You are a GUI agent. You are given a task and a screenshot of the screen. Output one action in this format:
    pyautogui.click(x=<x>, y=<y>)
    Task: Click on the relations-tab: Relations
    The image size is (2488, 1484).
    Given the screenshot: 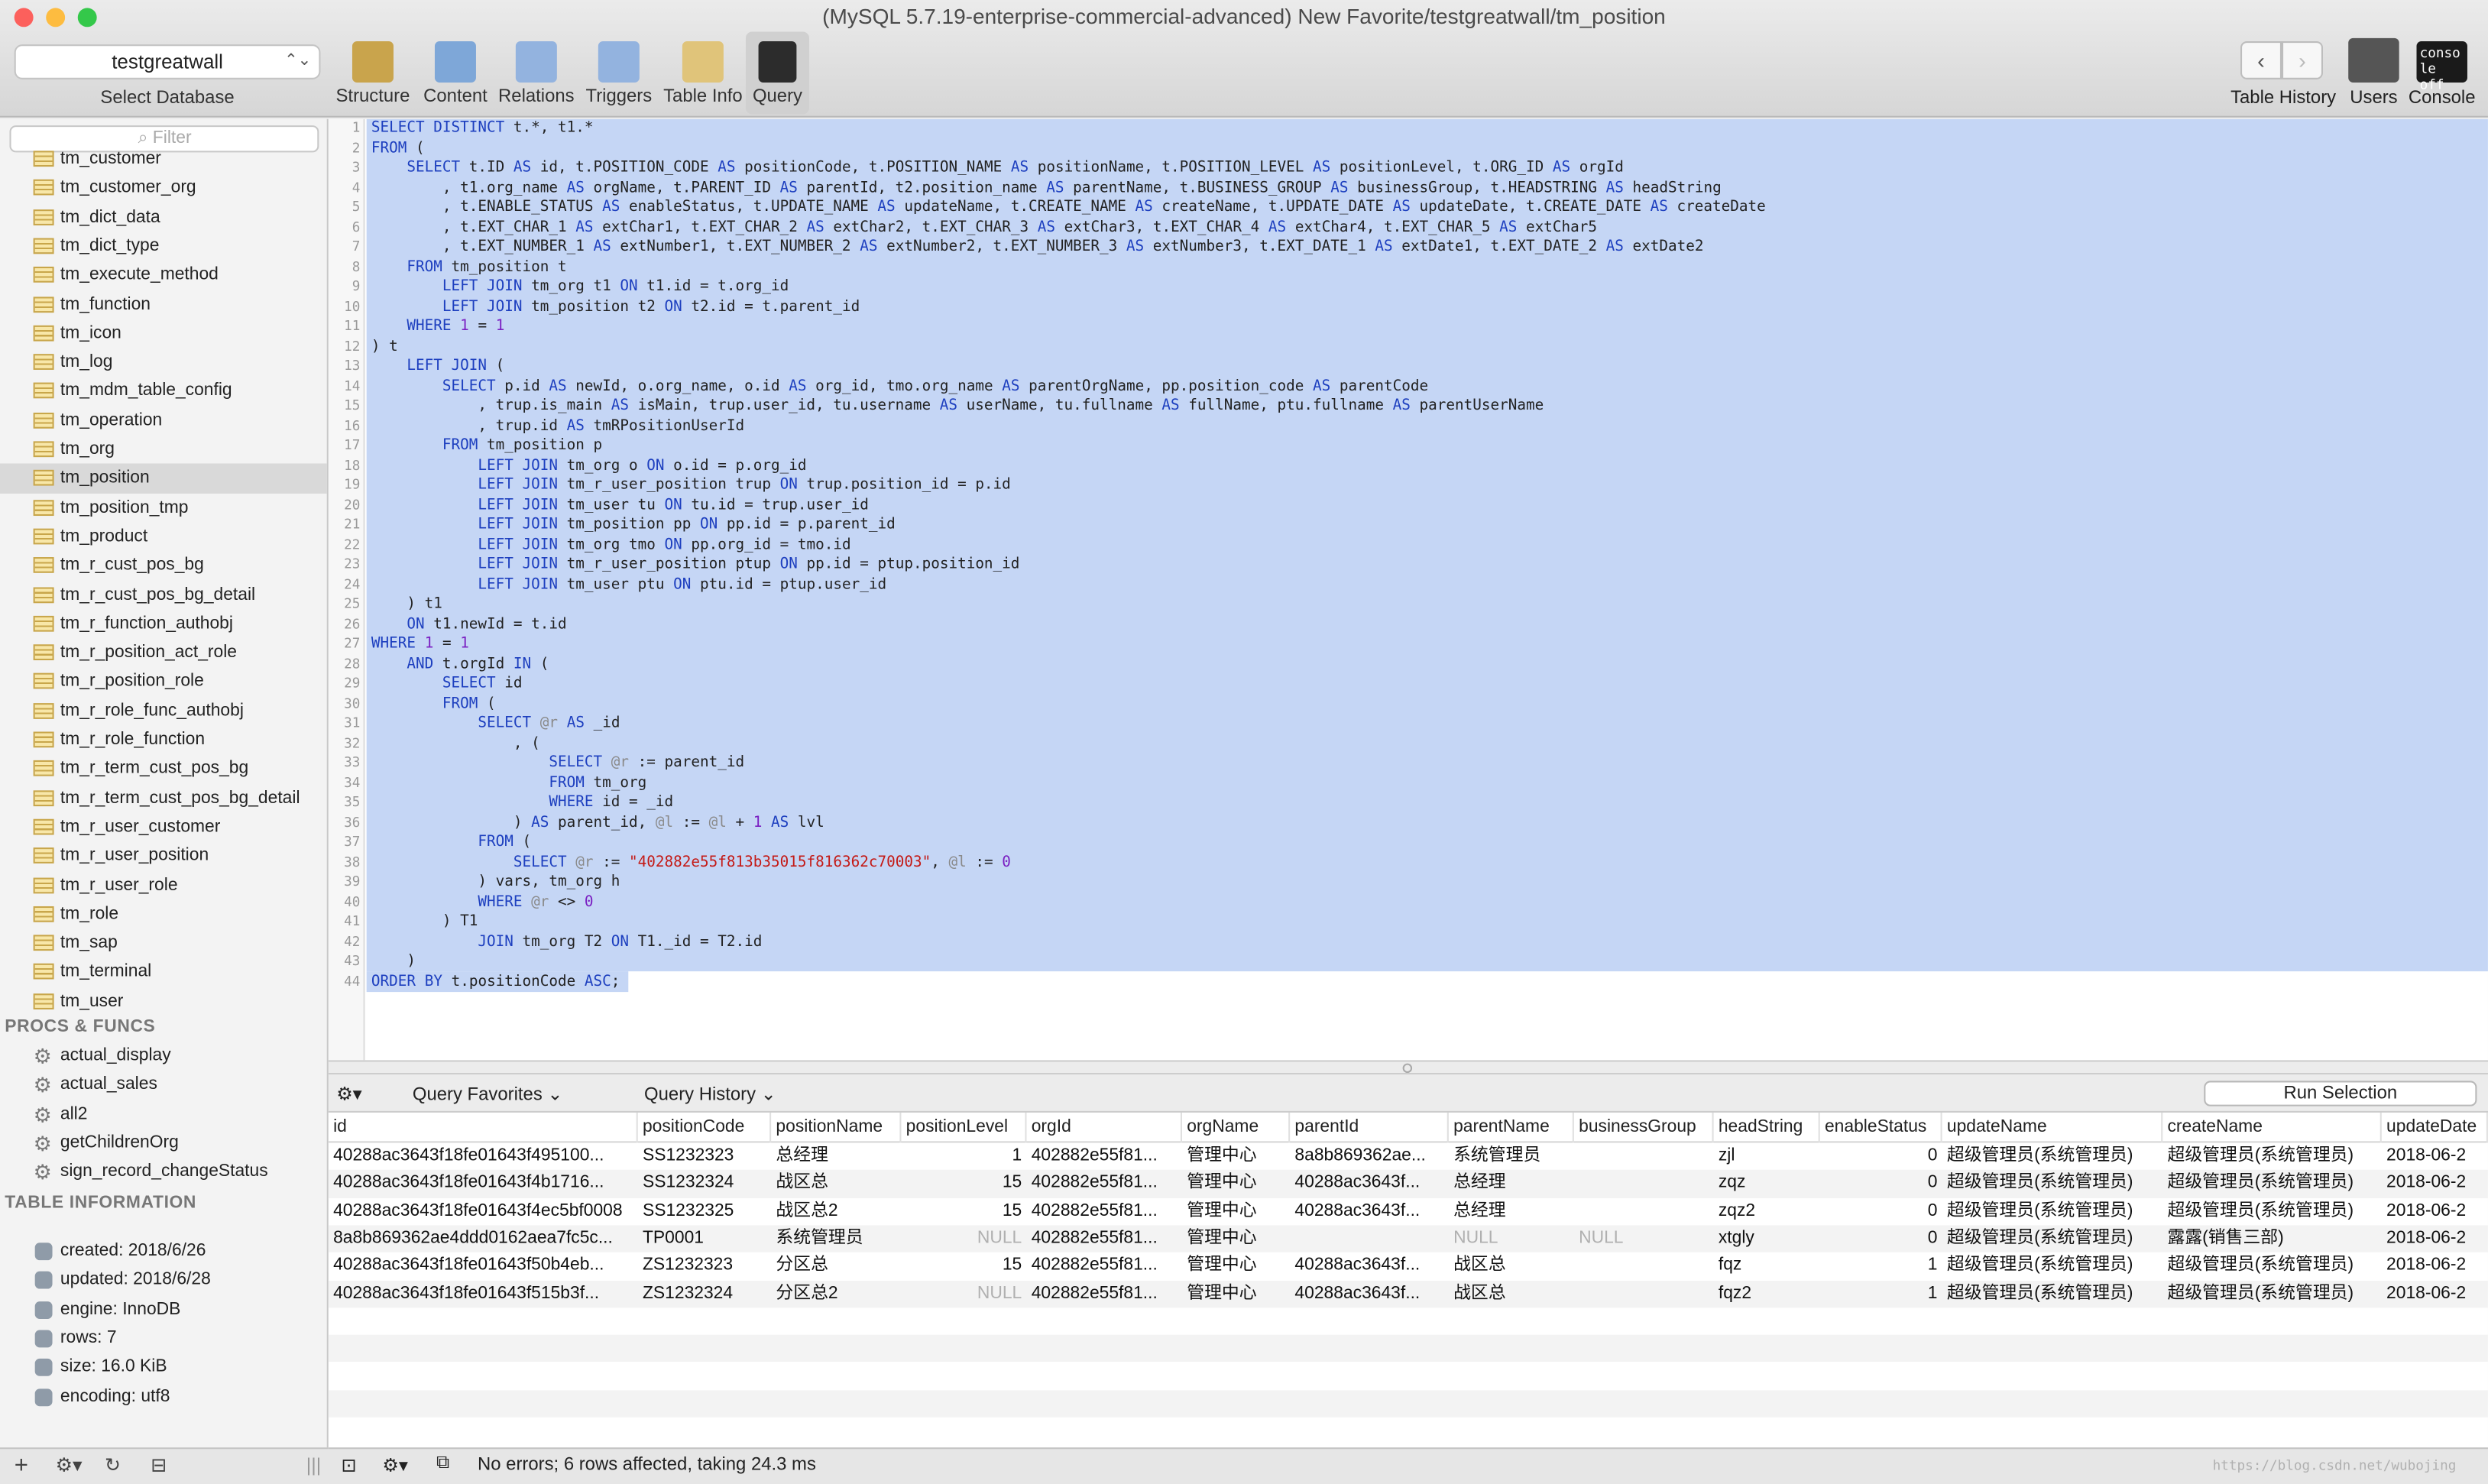 What is the action you would take?
    pyautogui.click(x=537, y=74)
    